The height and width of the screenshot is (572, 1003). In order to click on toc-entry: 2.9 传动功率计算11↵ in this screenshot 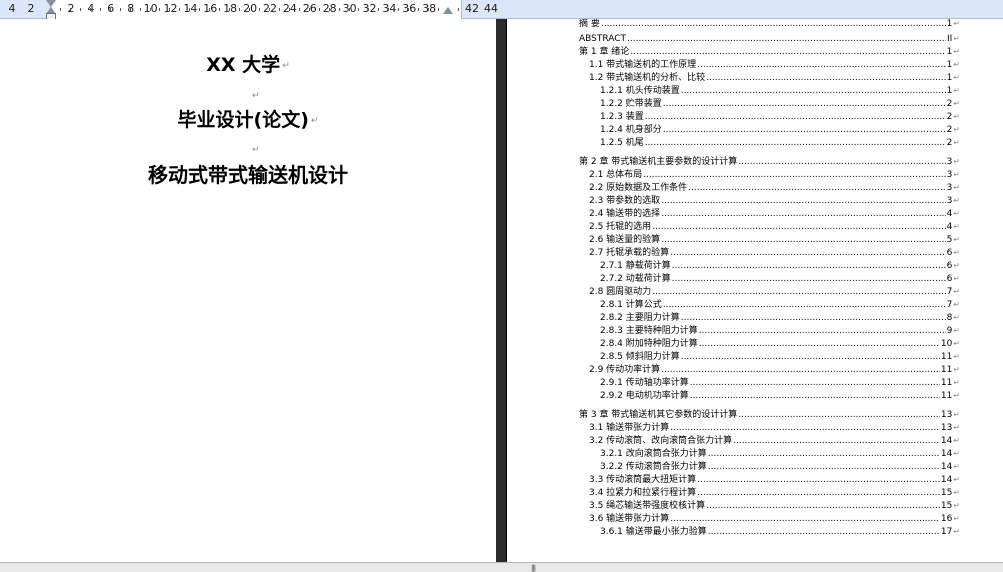, I will do `click(774, 369)`.